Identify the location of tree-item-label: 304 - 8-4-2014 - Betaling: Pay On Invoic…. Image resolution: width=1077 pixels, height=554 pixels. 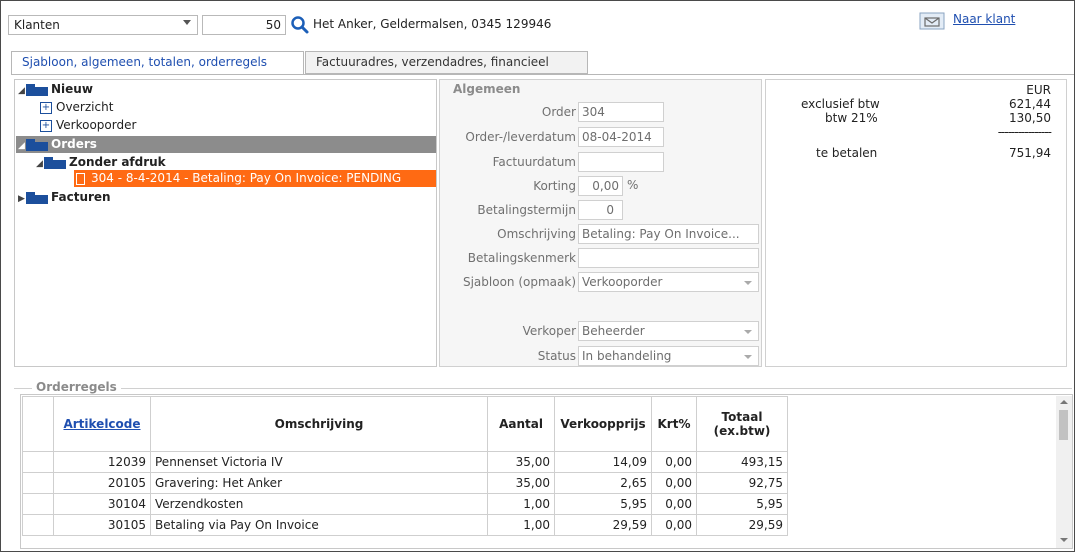
(246, 178).